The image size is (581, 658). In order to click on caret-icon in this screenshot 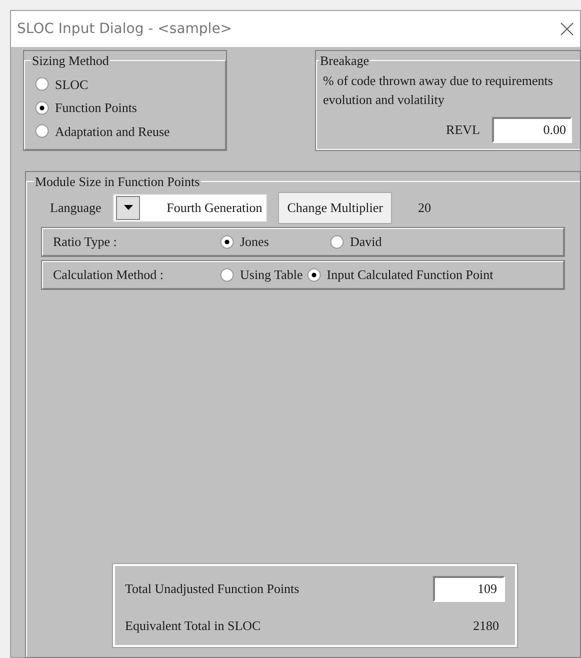, I will do `click(128, 207)`.